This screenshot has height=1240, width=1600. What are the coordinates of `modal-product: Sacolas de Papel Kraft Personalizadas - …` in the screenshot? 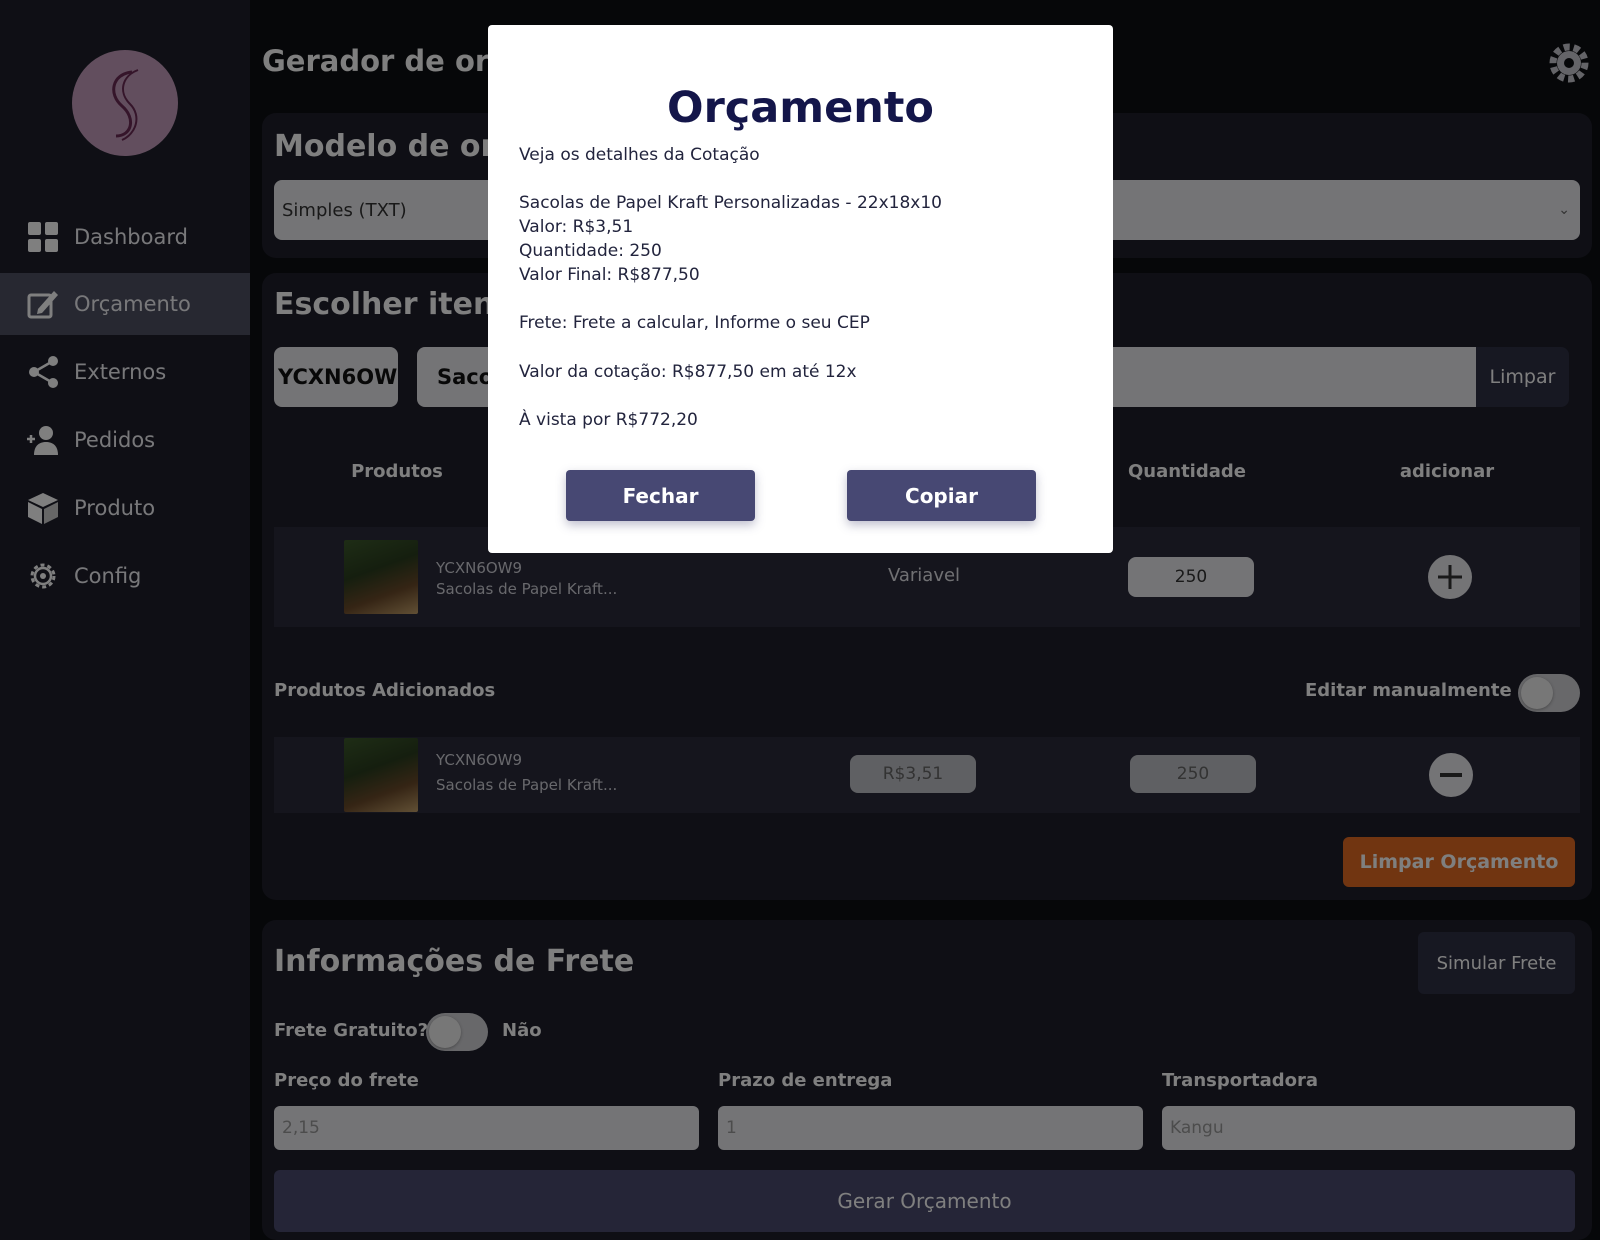 It's located at (730, 203).